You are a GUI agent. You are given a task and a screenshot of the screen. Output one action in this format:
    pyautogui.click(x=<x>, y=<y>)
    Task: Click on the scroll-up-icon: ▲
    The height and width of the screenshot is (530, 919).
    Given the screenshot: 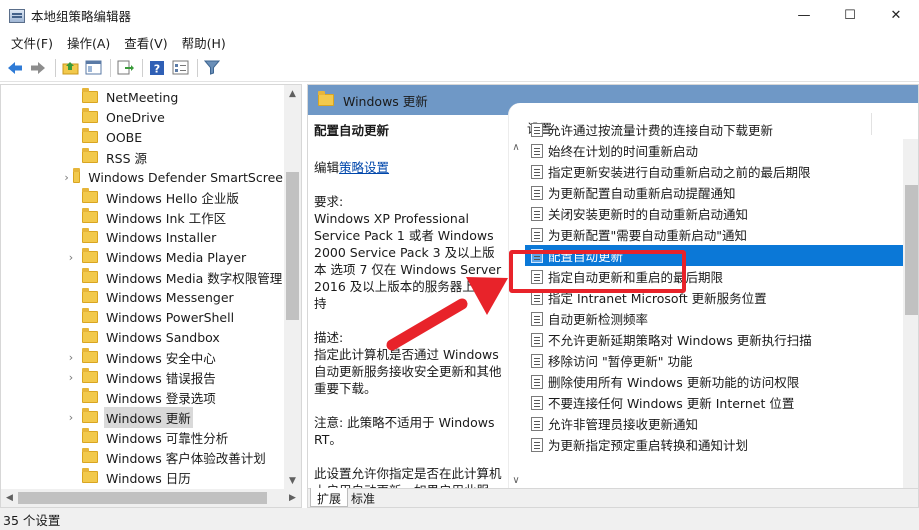 What is the action you would take?
    pyautogui.click(x=292, y=93)
    